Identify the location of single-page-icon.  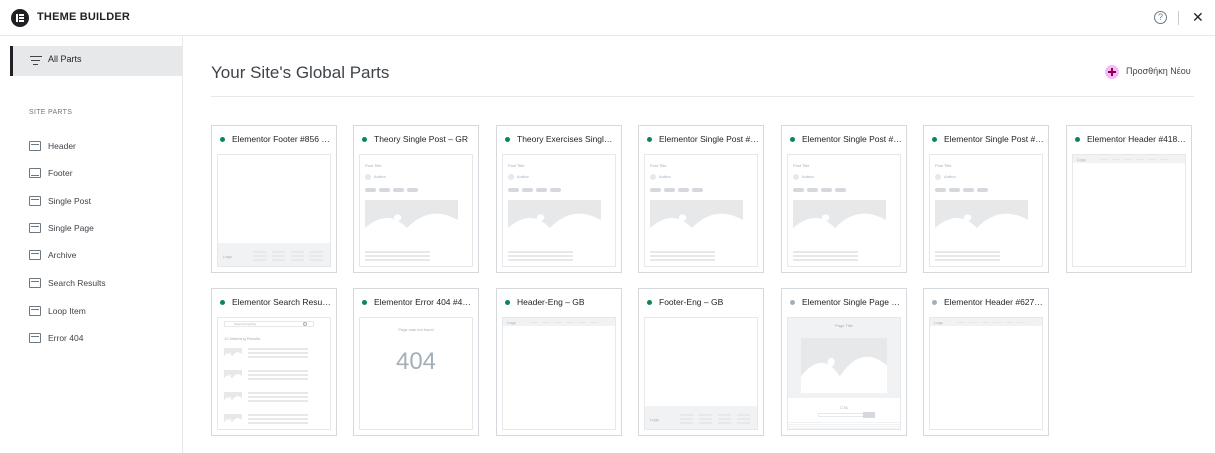
(35, 228).